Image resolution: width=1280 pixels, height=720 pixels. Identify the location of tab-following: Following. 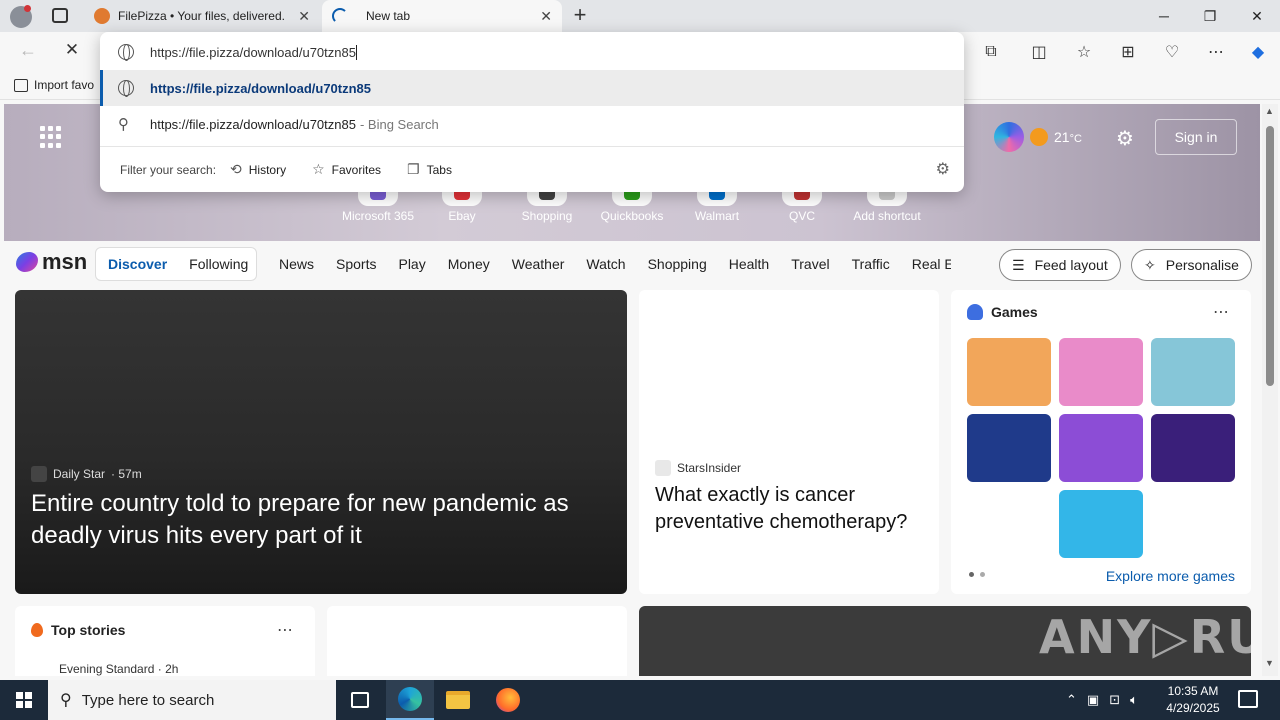
(218, 264).